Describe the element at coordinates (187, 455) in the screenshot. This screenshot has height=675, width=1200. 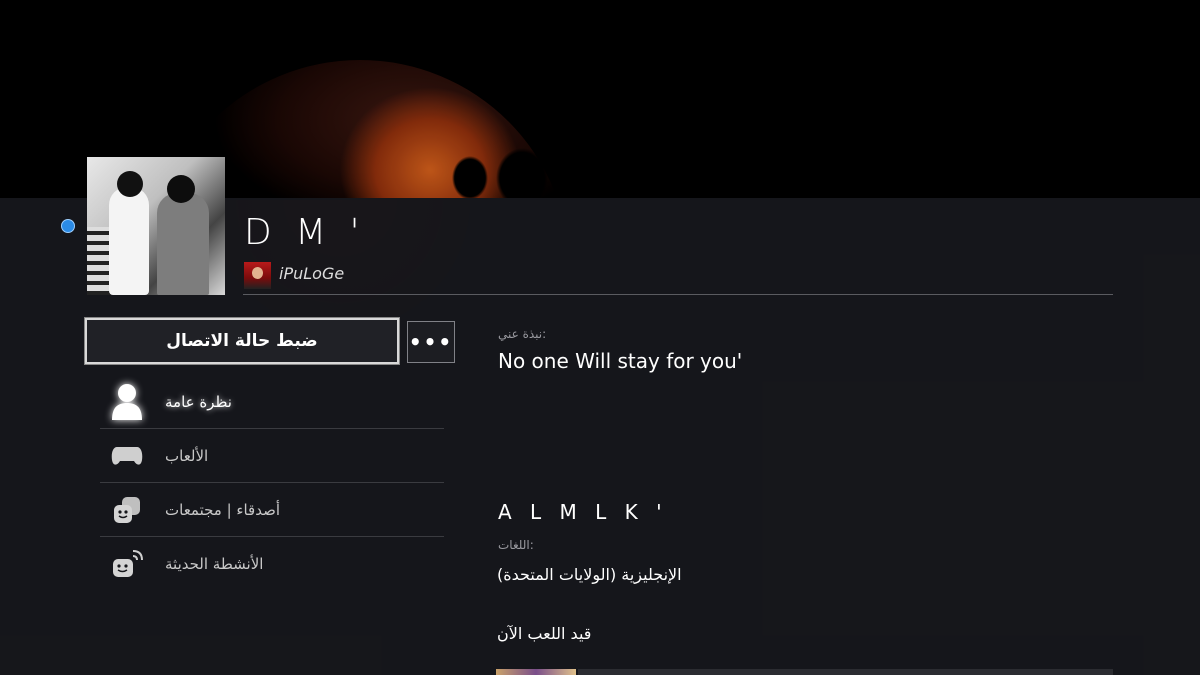
I see `menu-item-label: الألعاب` at that location.